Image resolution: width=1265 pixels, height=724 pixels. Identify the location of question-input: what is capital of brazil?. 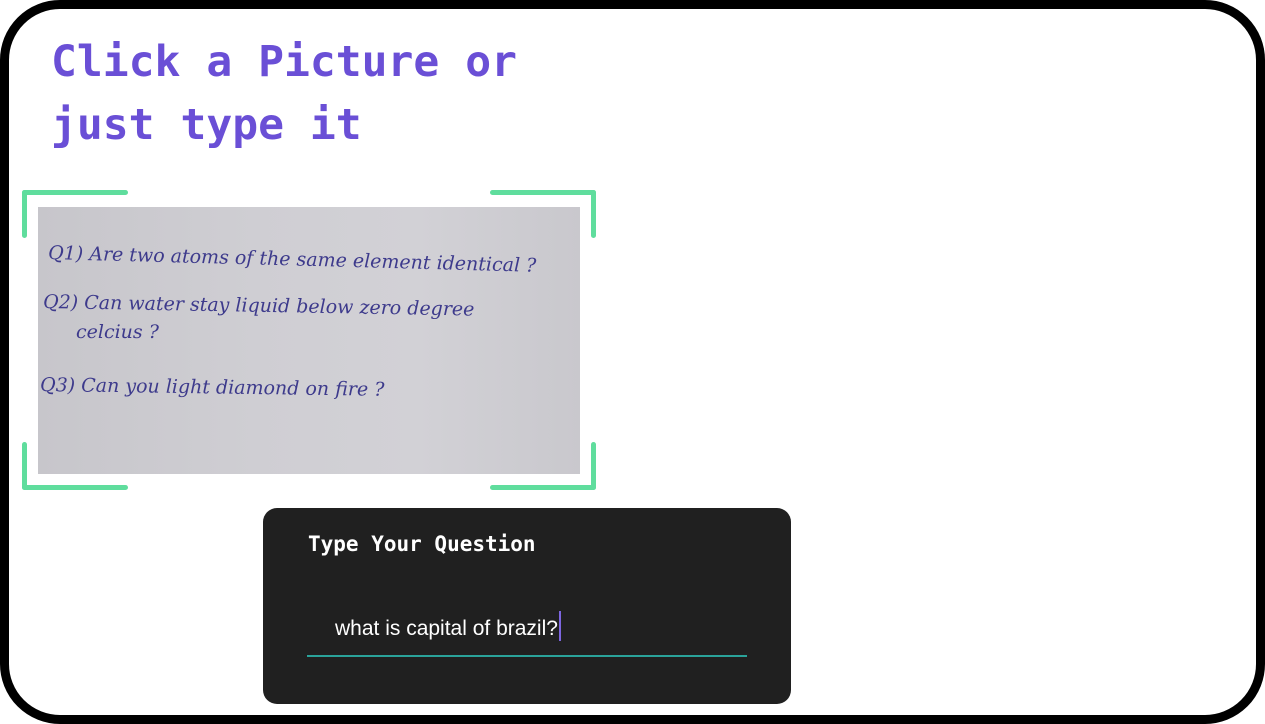
(535, 626).